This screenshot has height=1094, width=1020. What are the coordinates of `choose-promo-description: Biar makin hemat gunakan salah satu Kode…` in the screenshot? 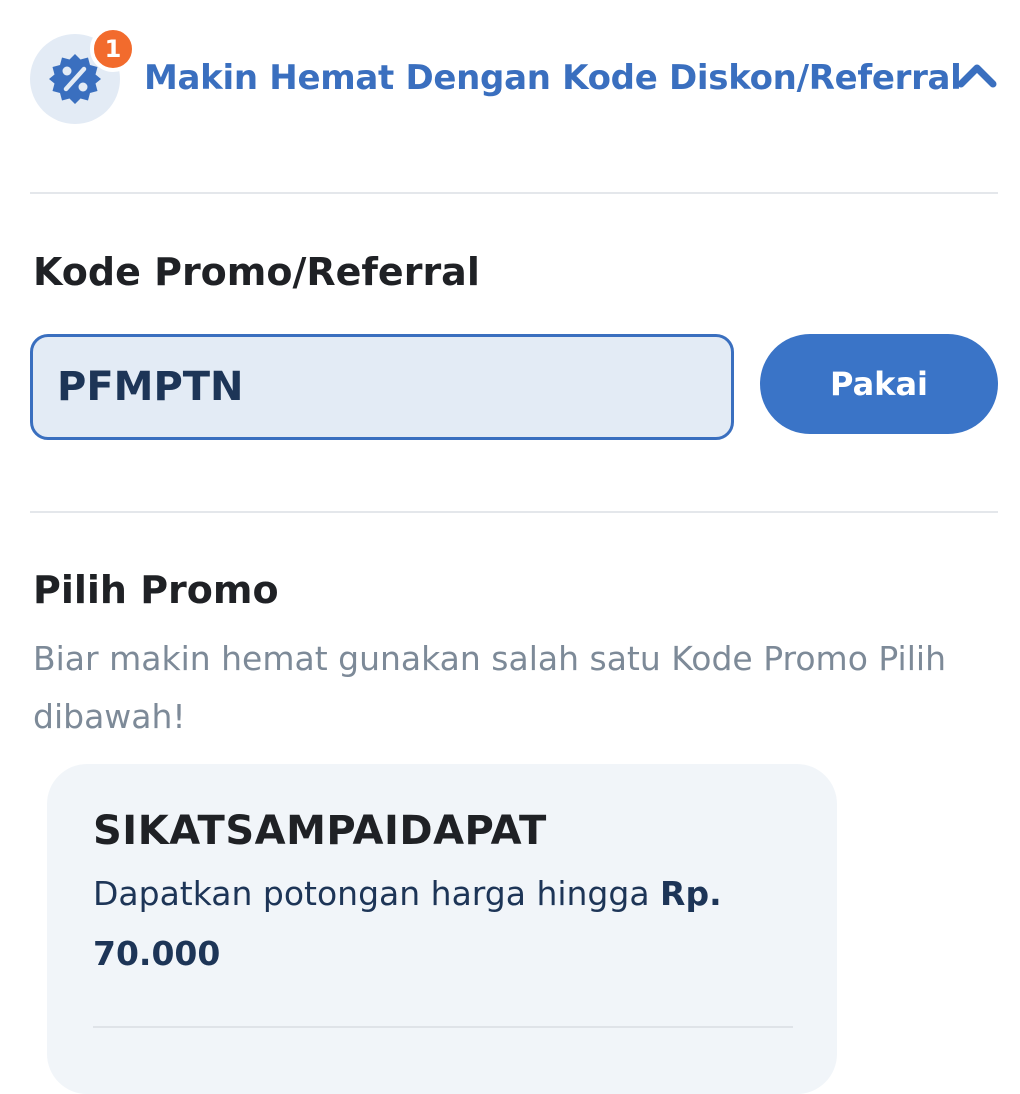 It's located at (489, 687).